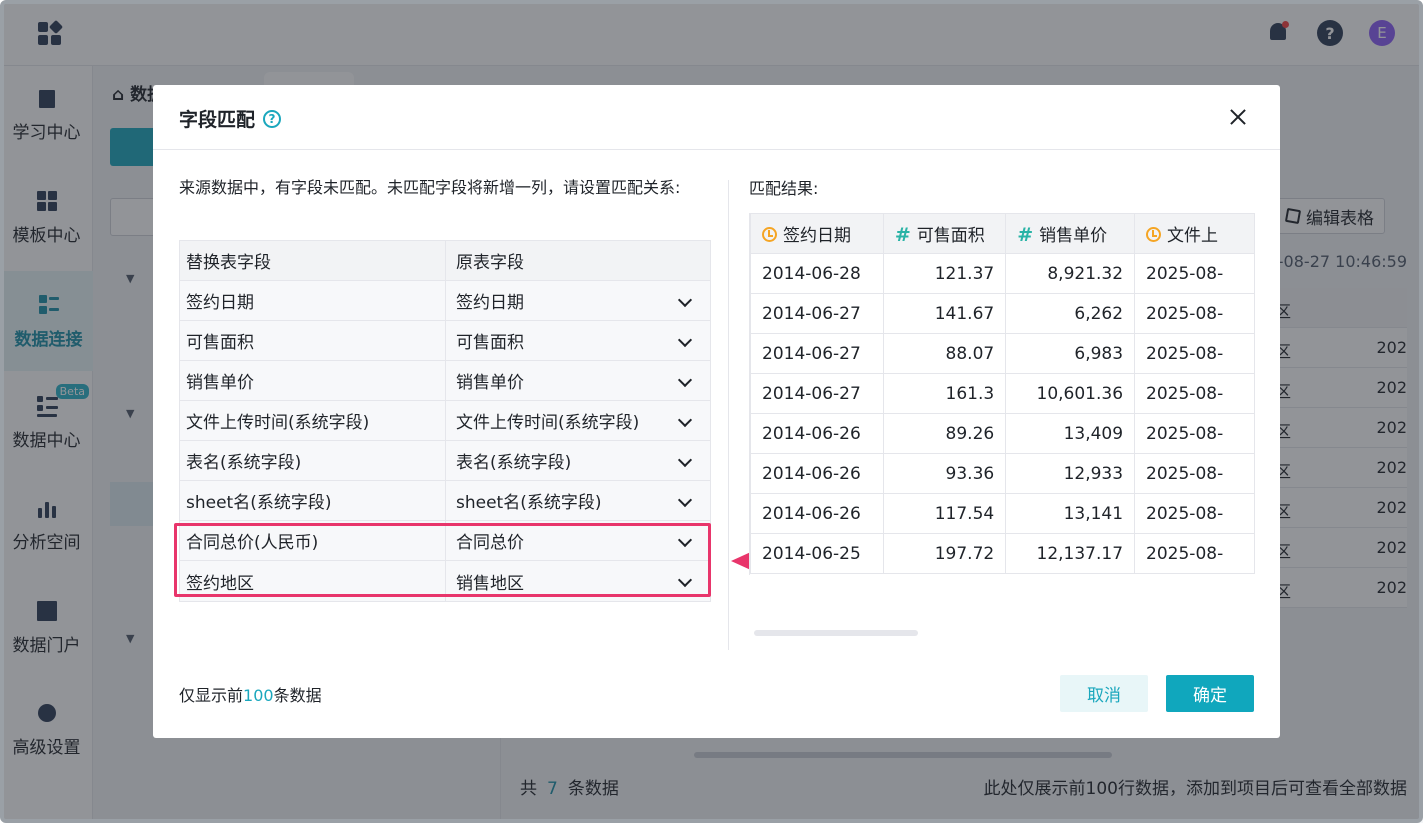 This screenshot has width=1423, height=823. I want to click on select-value: sheet名(系统字段), so click(528, 503).